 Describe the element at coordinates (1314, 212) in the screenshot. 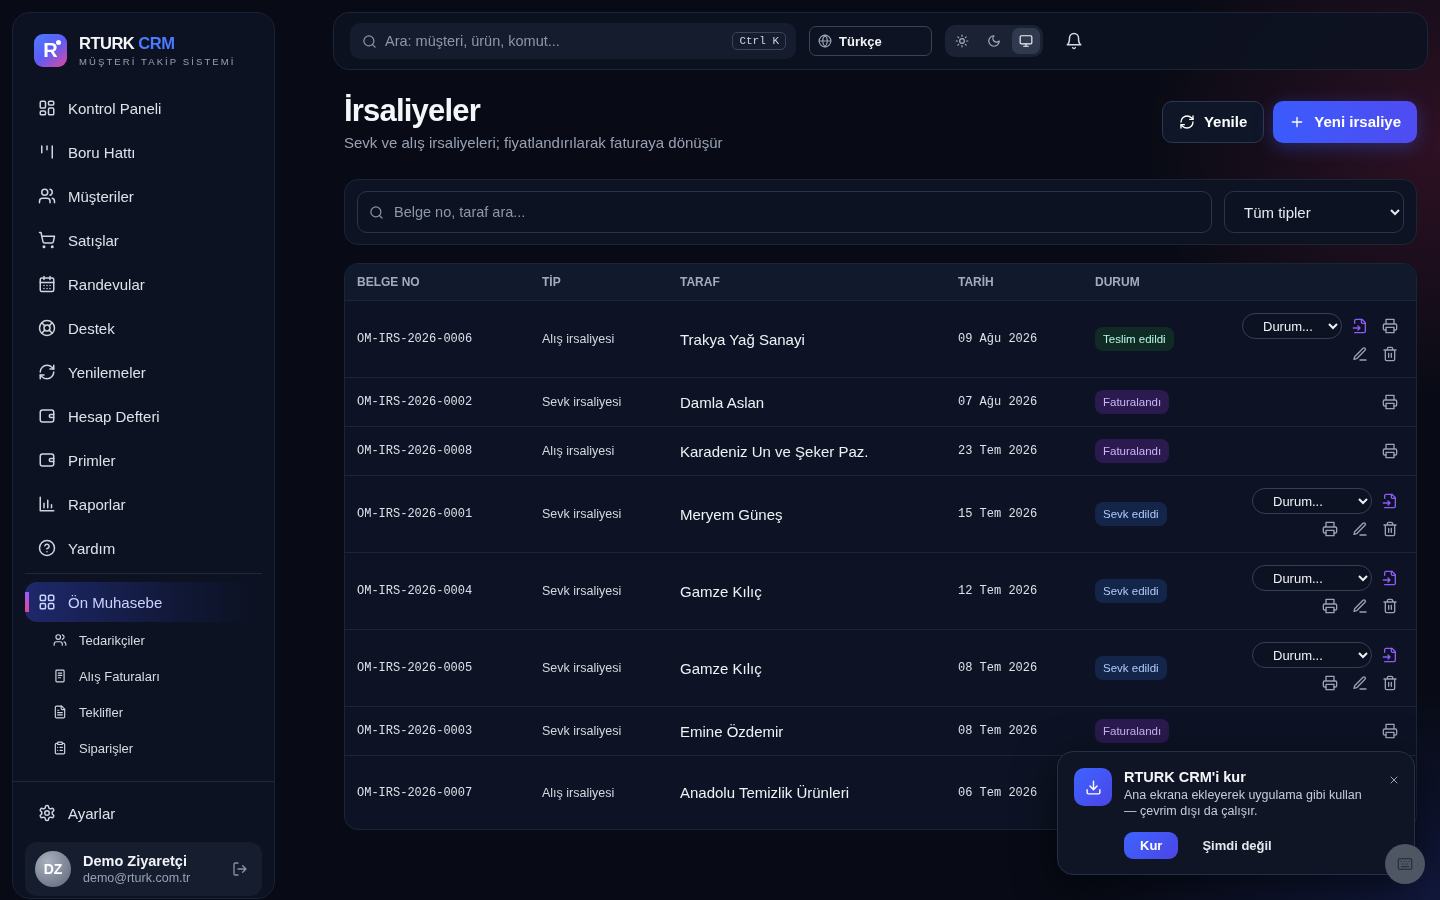

I see `type-select: Tüm tipler` at that location.